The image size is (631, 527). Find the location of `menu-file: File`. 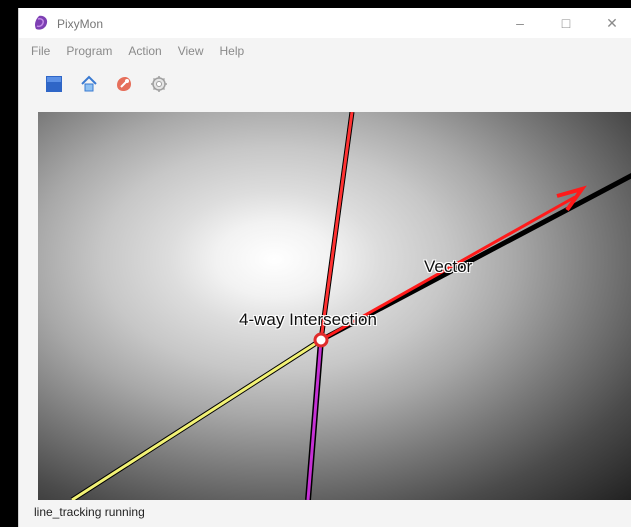

menu-file: File is located at coordinates (40, 51).